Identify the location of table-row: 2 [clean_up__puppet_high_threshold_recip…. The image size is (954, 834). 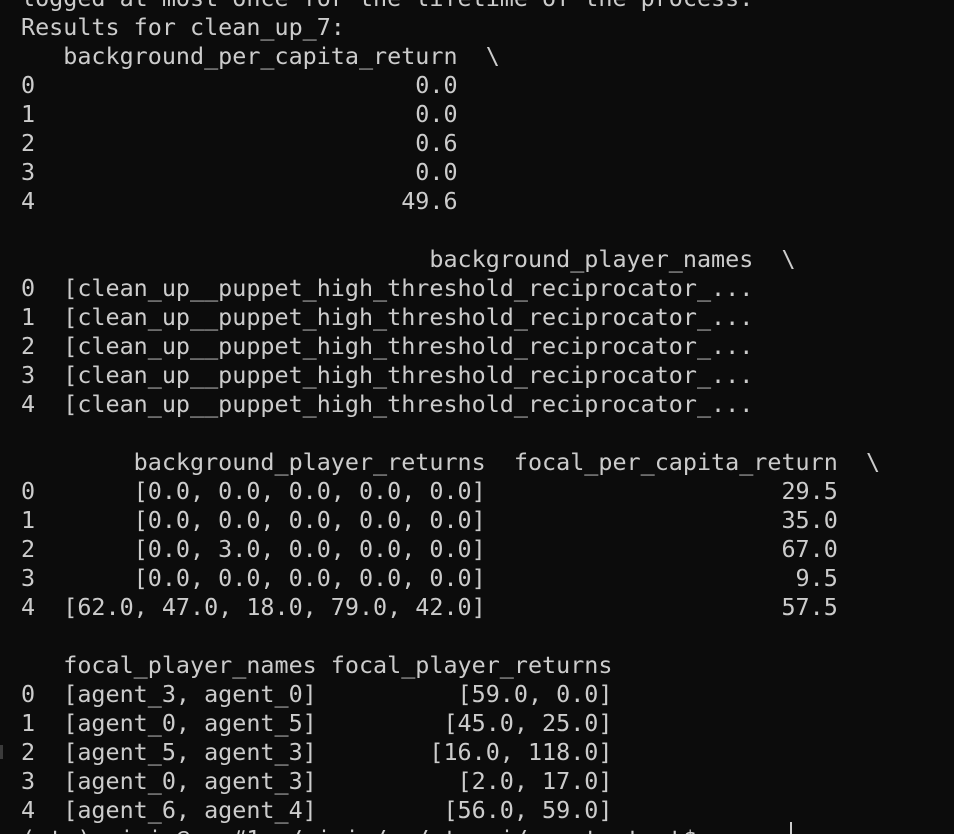
(387, 346).